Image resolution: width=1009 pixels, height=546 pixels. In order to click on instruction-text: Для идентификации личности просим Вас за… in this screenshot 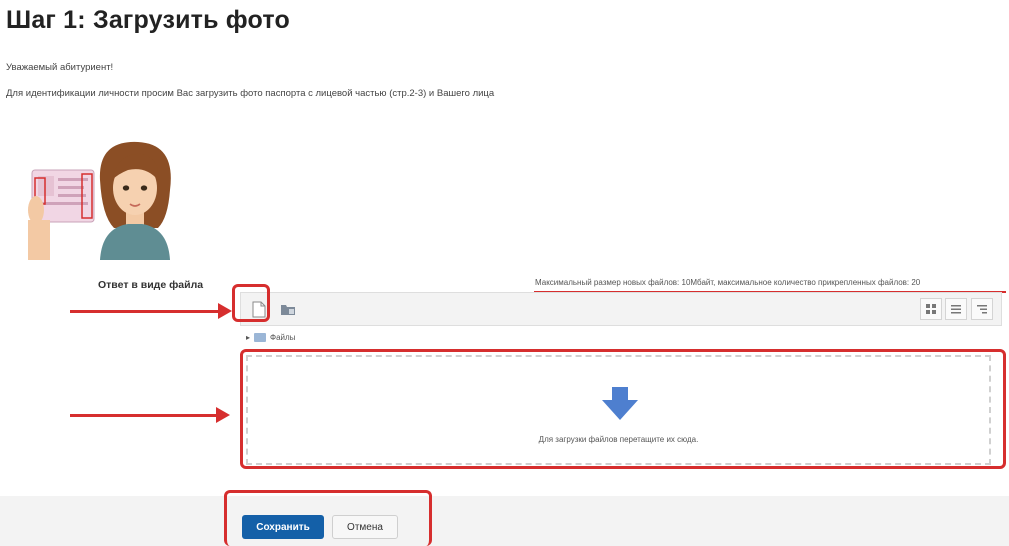, I will do `click(250, 93)`.